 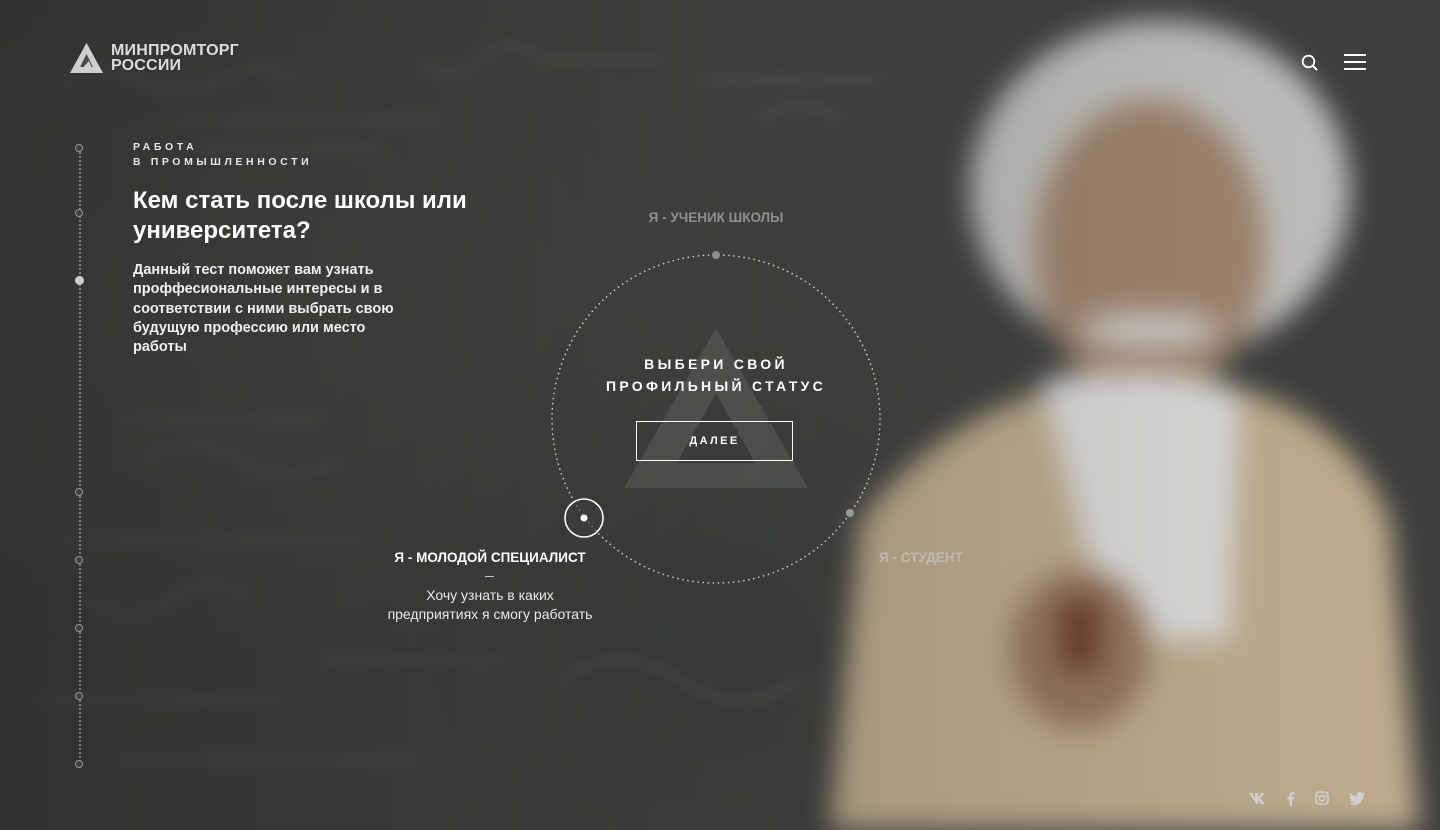 What do you see at coordinates (1355, 55) in the screenshot?
I see `hamburger-menu-icon` at bounding box center [1355, 55].